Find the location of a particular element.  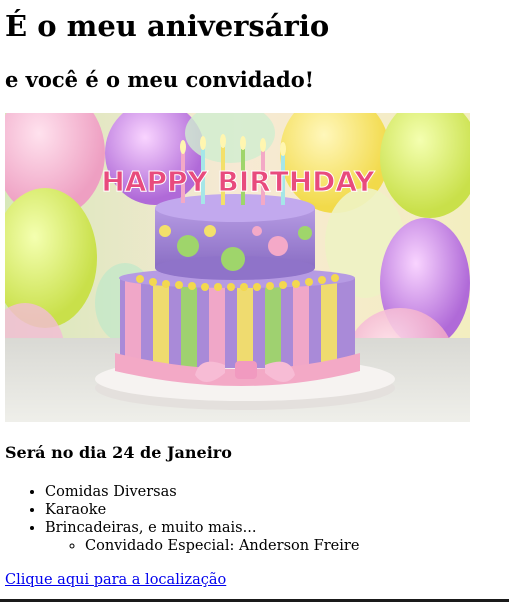

date-heading: Será no dia 24 de Janeiro is located at coordinates (118, 452).